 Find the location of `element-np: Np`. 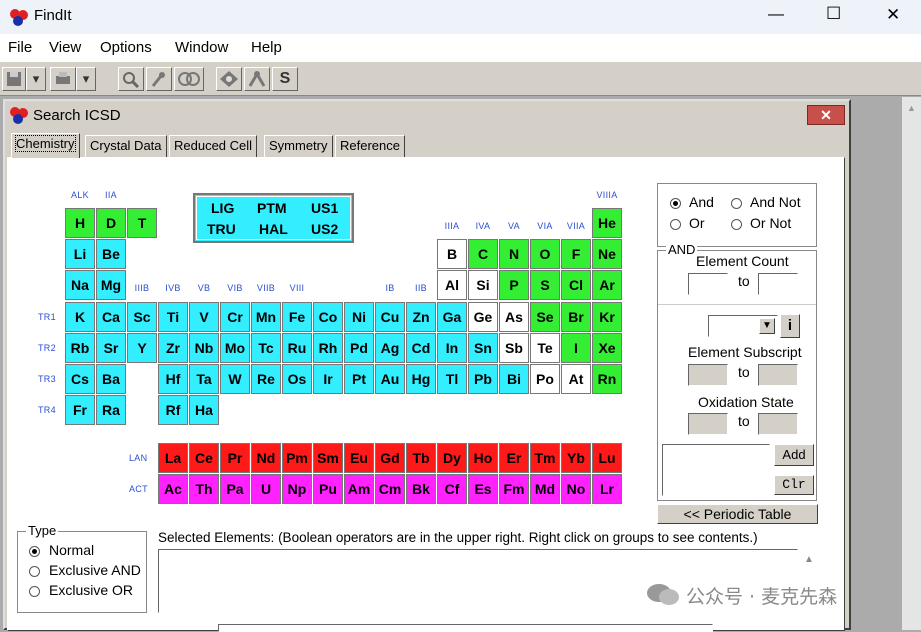

element-np: Np is located at coordinates (297, 489).